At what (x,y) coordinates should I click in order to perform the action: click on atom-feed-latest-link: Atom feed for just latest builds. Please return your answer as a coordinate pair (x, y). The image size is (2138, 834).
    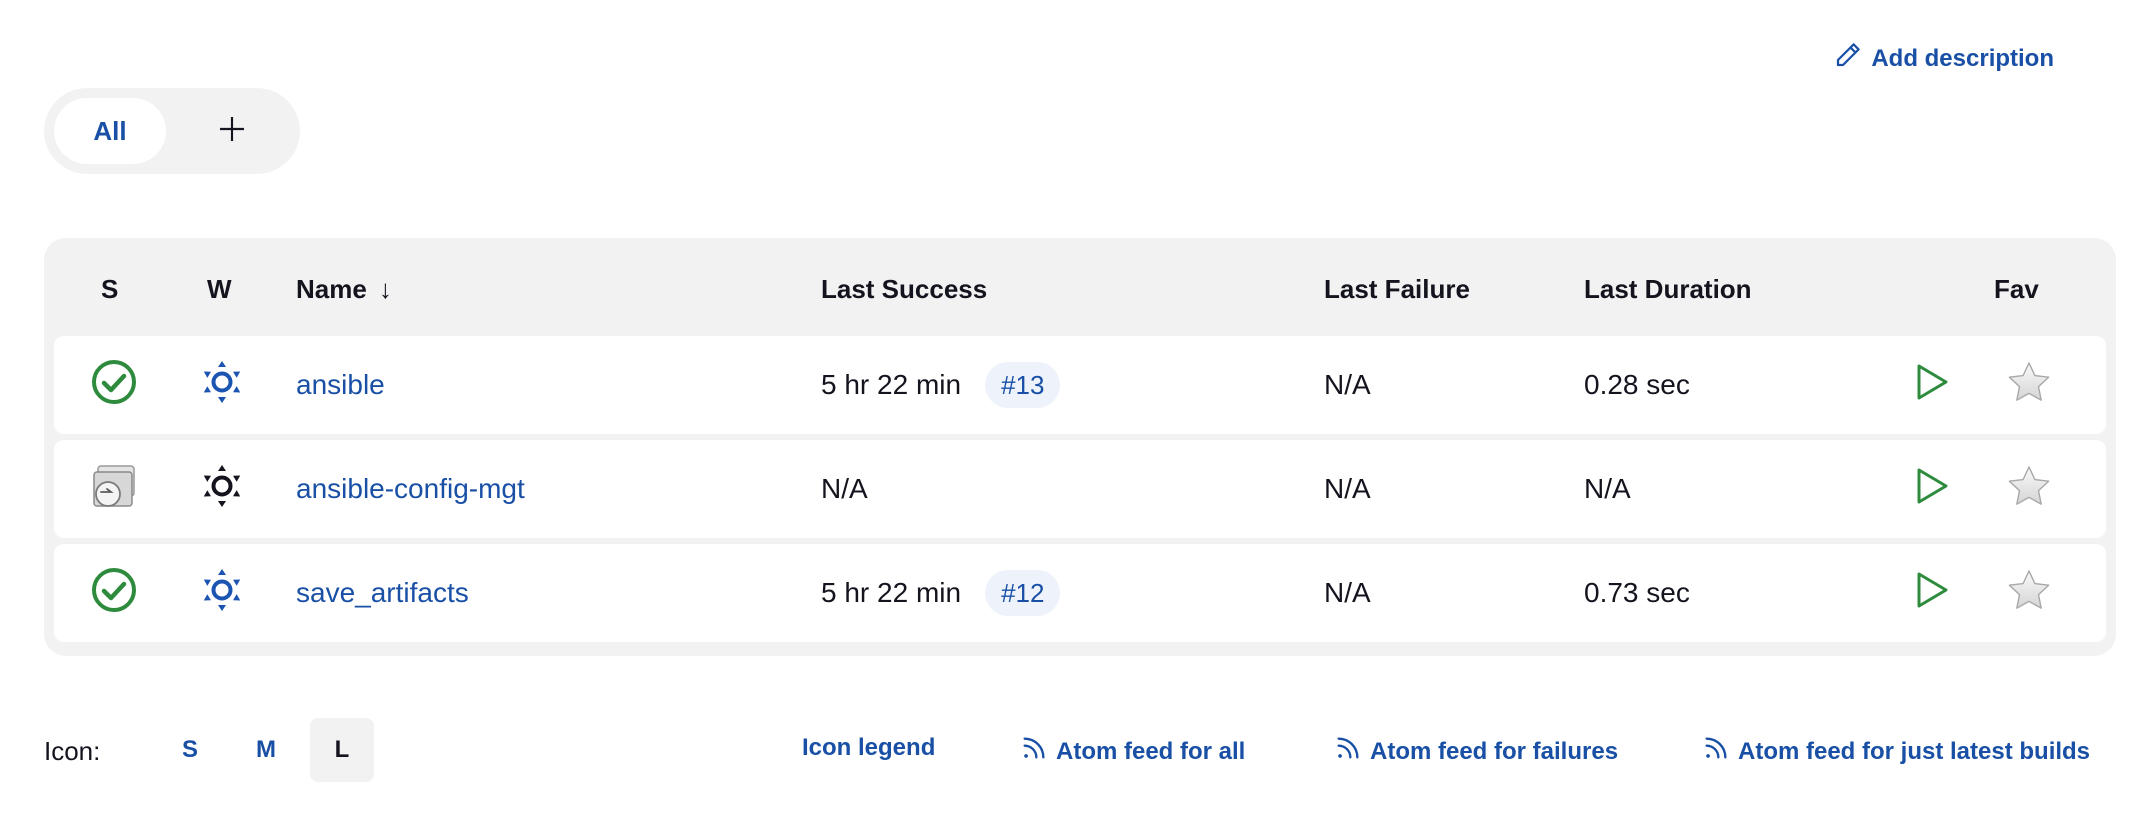
    Looking at the image, I should click on (1896, 751).